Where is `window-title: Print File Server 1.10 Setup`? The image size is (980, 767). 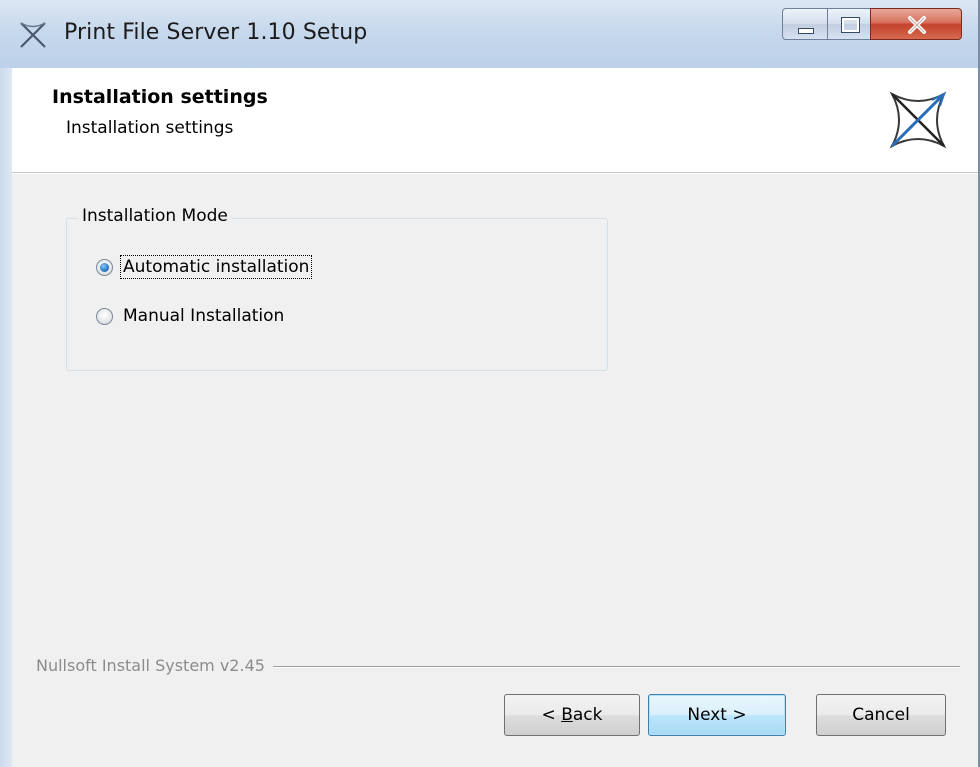 window-title: Print File Server 1.10 Setup is located at coordinates (216, 32).